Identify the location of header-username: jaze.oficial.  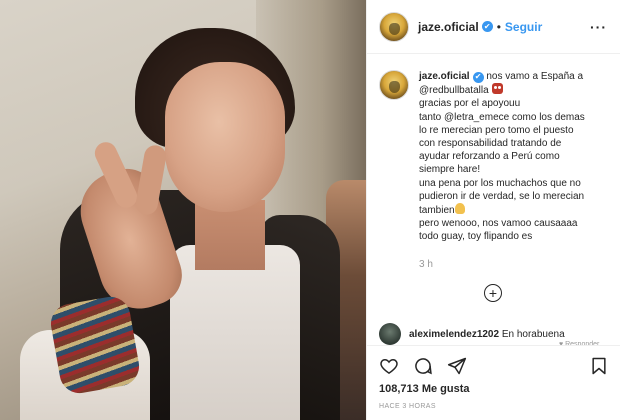
(448, 27).